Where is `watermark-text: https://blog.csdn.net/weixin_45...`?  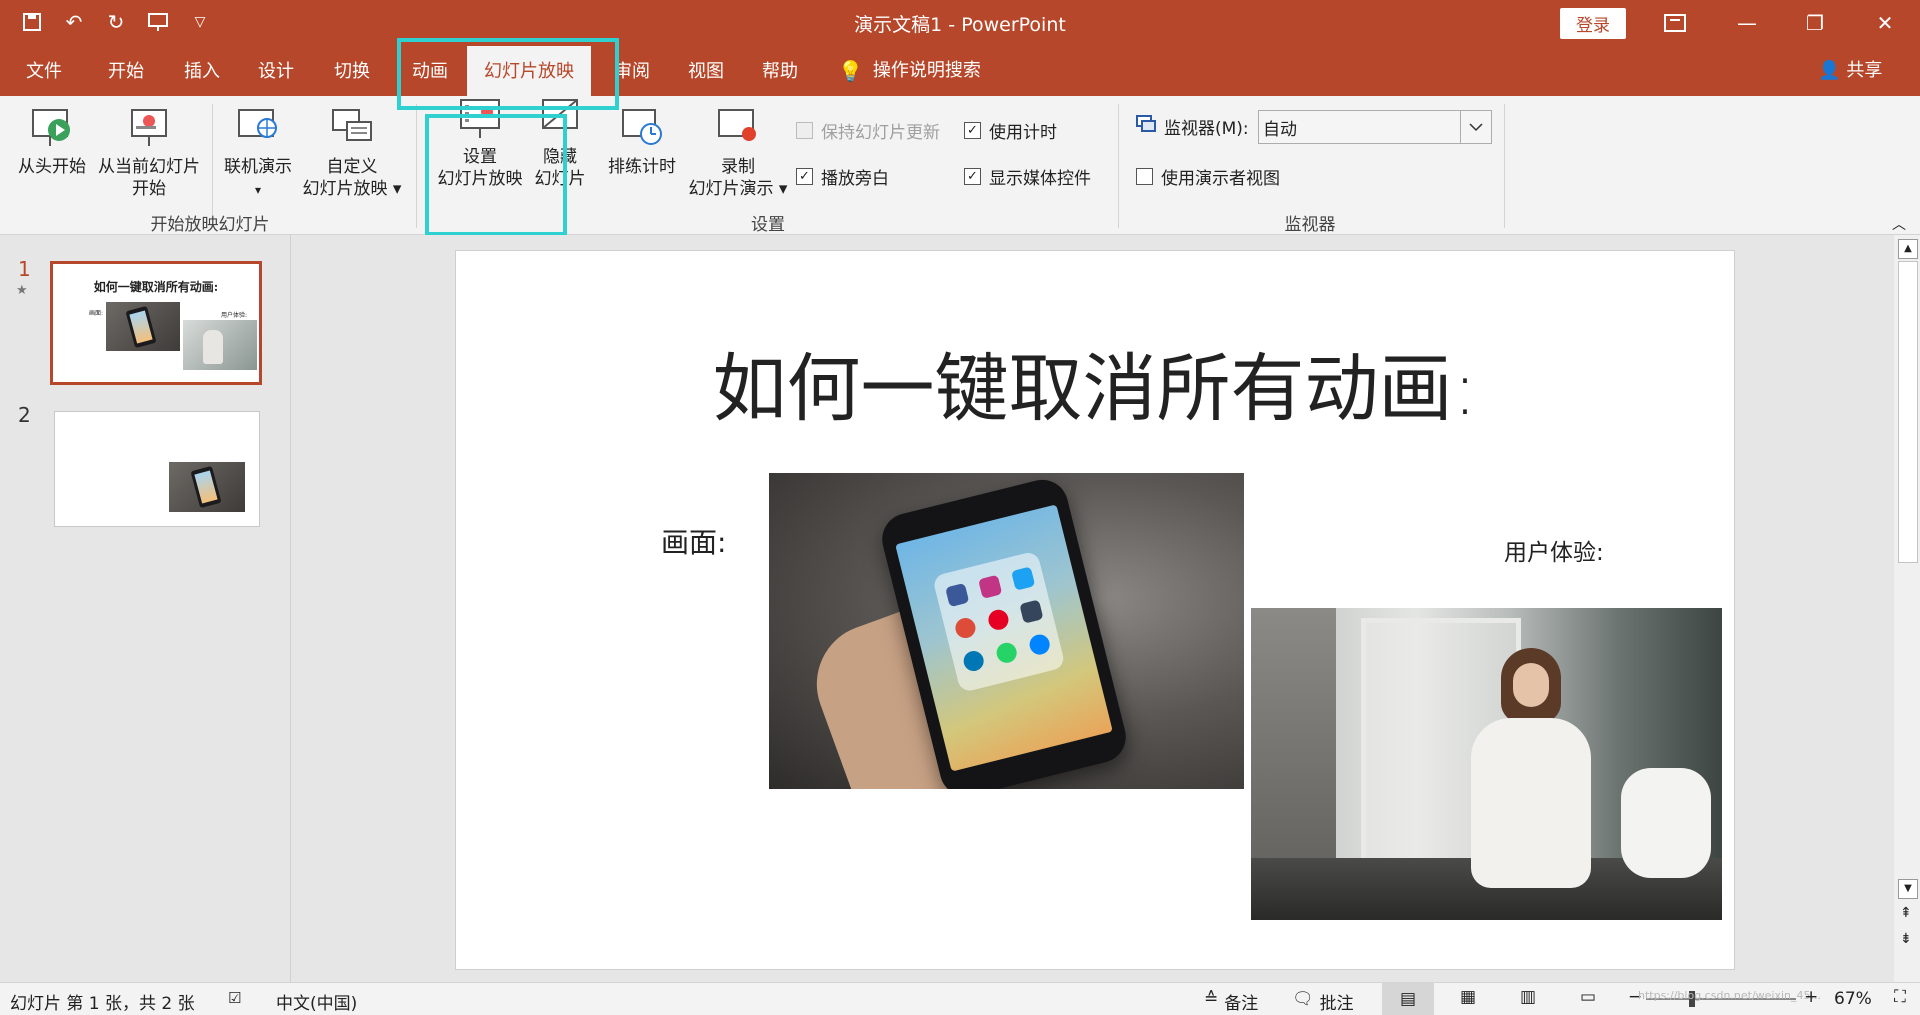 watermark-text: https://blog.csdn.net/weixin_45... is located at coordinates (1730, 995).